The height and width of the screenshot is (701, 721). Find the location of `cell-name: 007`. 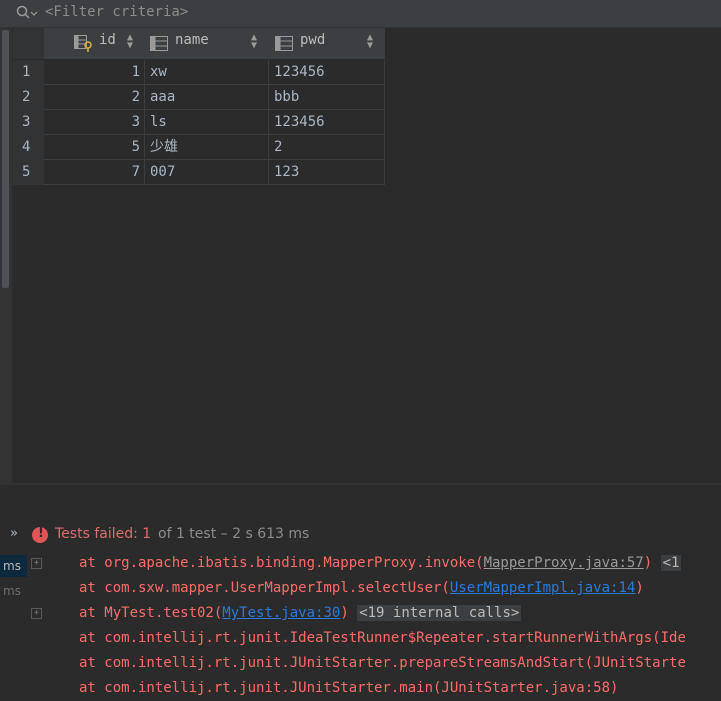

cell-name: 007 is located at coordinates (207, 172).